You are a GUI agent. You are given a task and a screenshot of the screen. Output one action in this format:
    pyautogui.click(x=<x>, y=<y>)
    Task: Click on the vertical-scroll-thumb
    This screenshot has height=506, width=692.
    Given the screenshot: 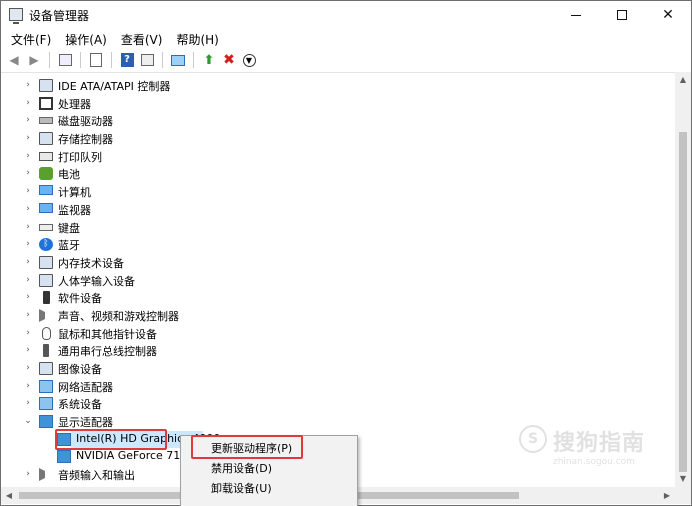 What is the action you would take?
    pyautogui.click(x=683, y=302)
    